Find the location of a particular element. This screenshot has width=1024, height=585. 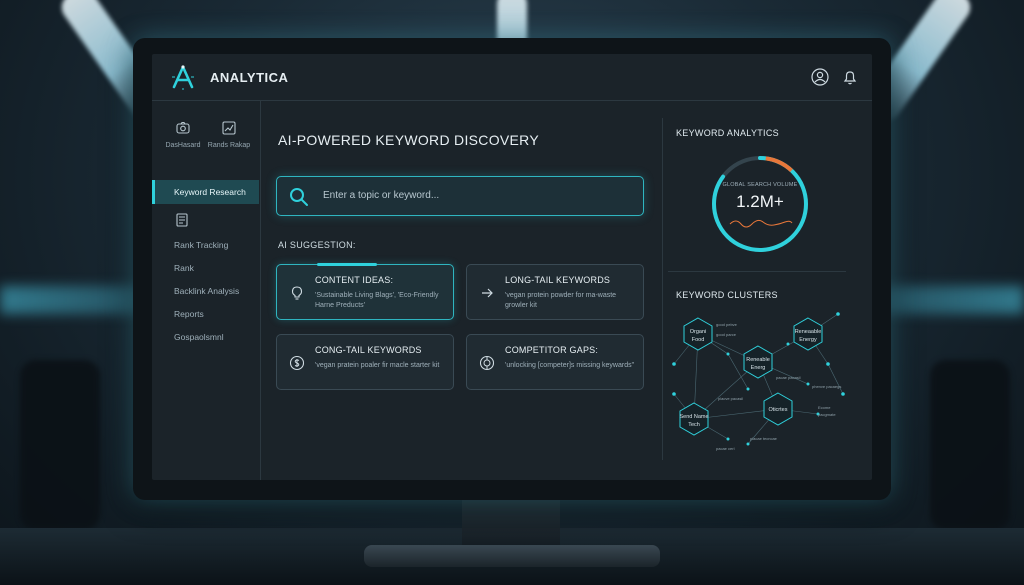

sidebar-item-label: Rank is located at coordinates (184, 268).